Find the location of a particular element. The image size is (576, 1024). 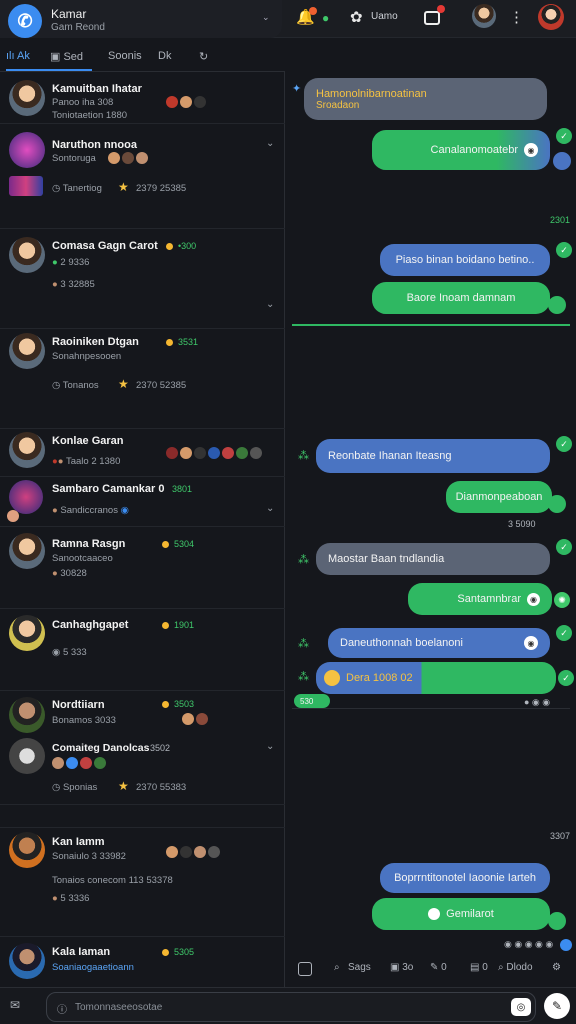

camera-icon: ◎ is located at coordinates (521, 1007).